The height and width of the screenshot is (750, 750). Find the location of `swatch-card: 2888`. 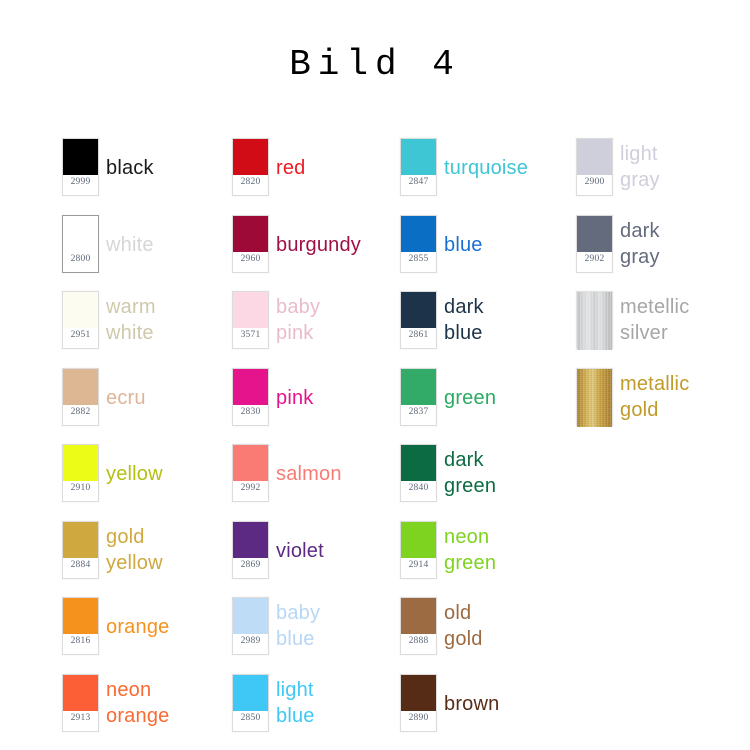

swatch-card: 2888 is located at coordinates (418, 626).